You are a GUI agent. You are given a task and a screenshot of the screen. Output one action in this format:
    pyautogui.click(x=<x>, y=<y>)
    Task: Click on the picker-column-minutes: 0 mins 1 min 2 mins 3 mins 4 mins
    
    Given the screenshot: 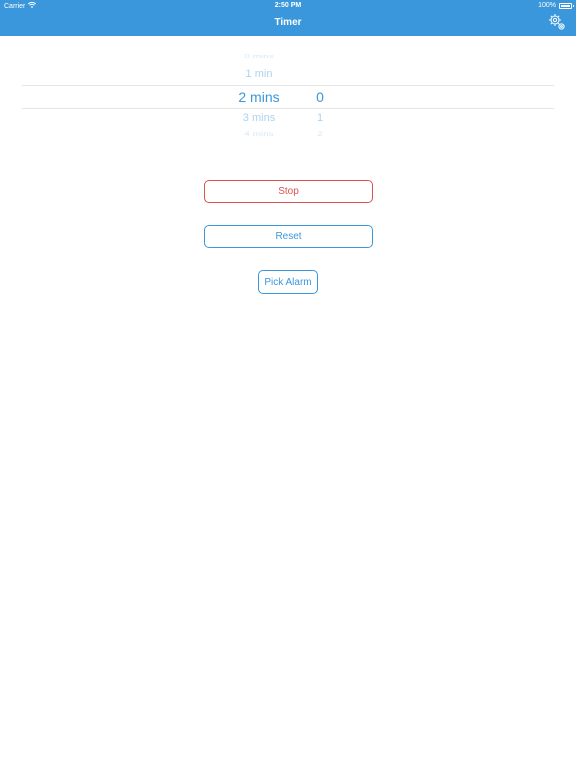 What is the action you would take?
    pyautogui.click(x=259, y=97)
    